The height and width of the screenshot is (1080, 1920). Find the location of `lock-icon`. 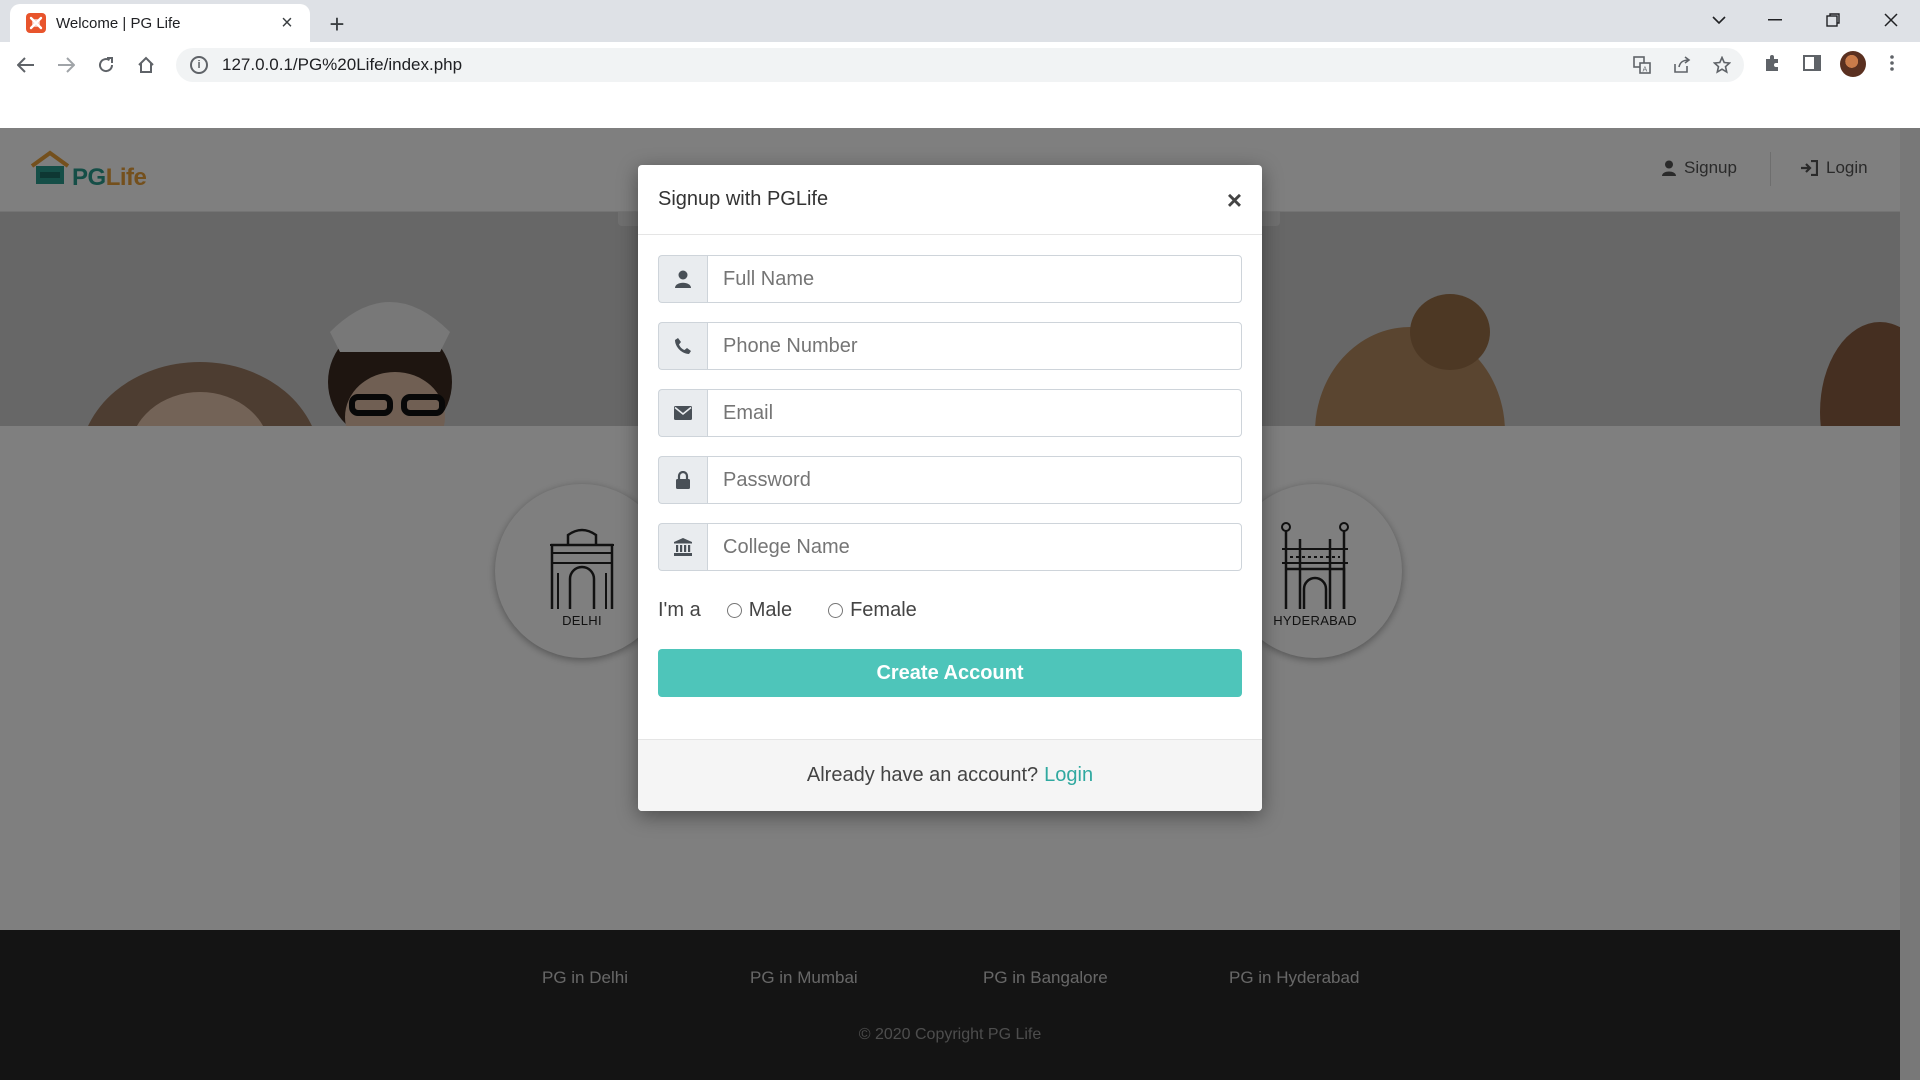

lock-icon is located at coordinates (682, 480).